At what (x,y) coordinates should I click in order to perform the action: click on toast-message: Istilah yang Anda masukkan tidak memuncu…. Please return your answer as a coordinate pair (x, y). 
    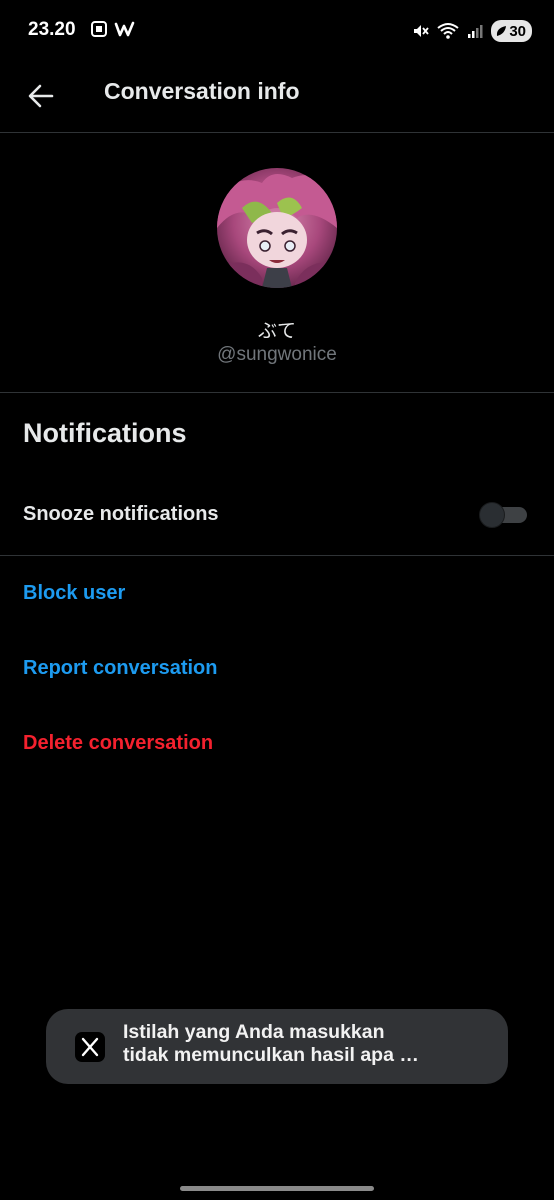
    Looking at the image, I should click on (277, 1046).